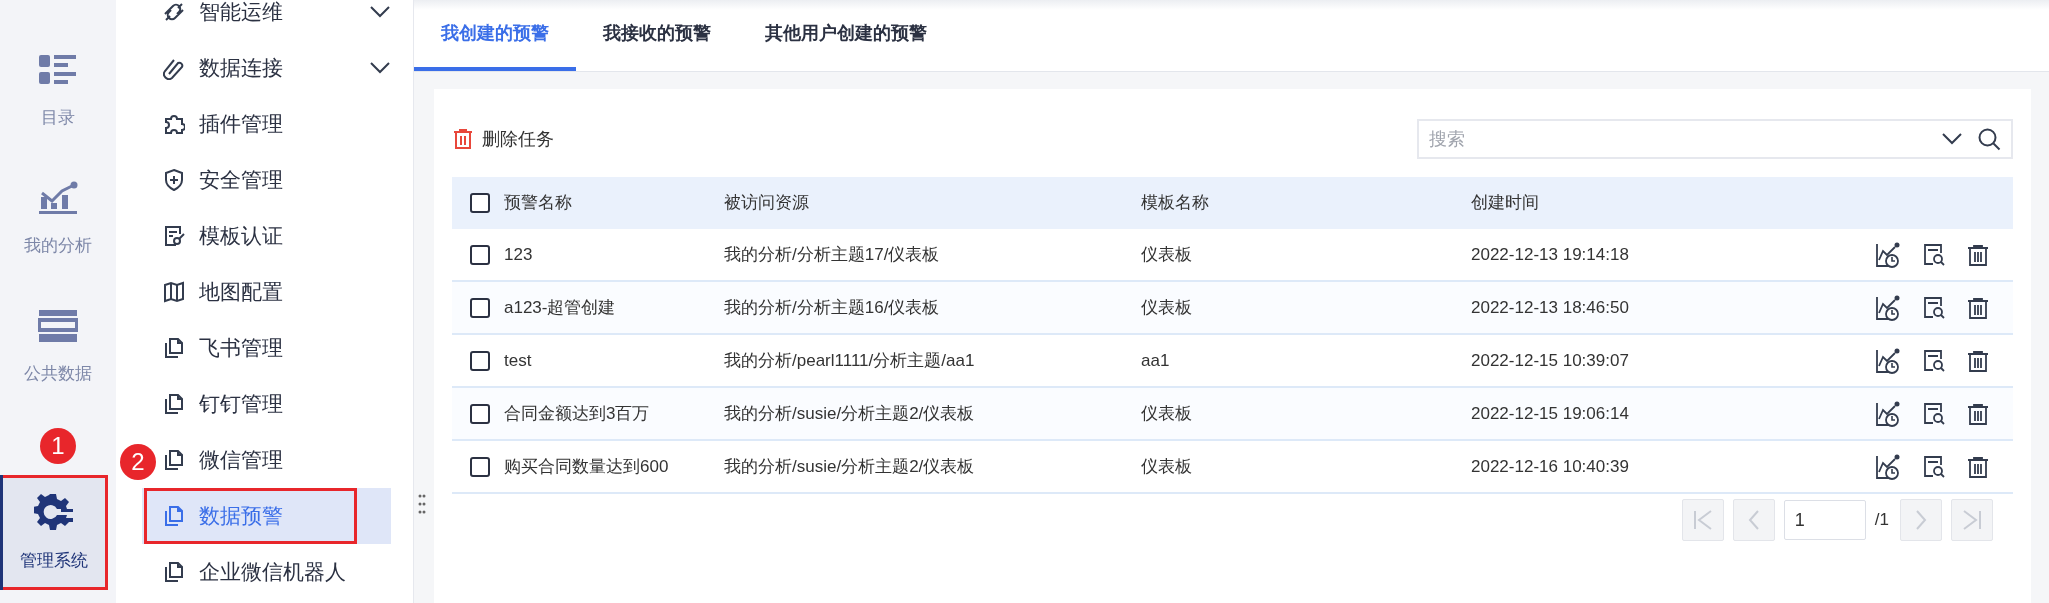  What do you see at coordinates (495, 35) in the screenshot?
I see `tab: 我创建的预警` at bounding box center [495, 35].